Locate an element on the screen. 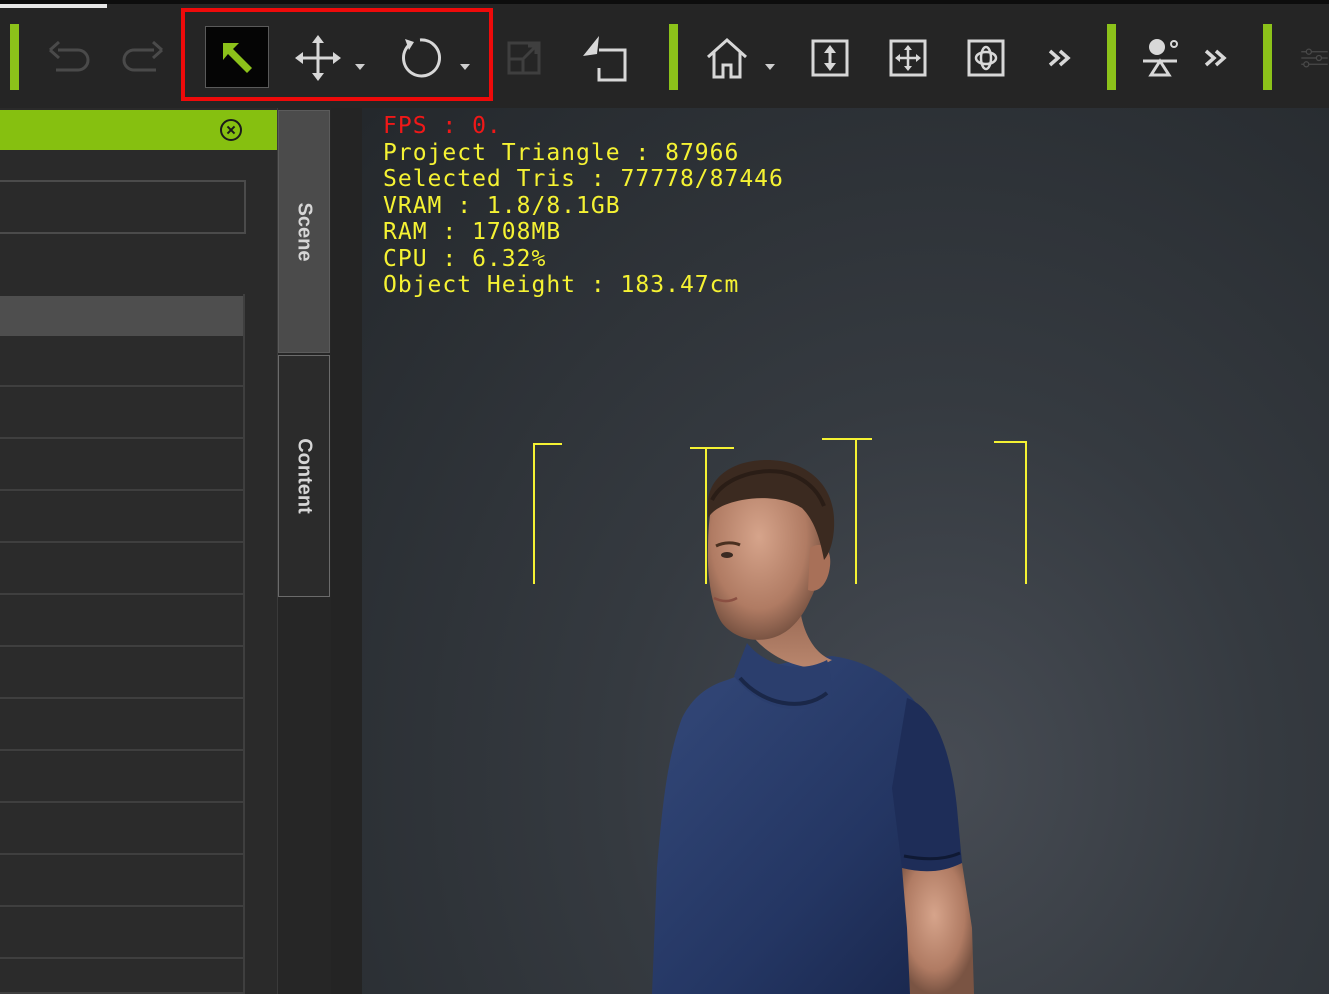 The width and height of the screenshot is (1329, 994). redo-button is located at coordinates (144, 58).